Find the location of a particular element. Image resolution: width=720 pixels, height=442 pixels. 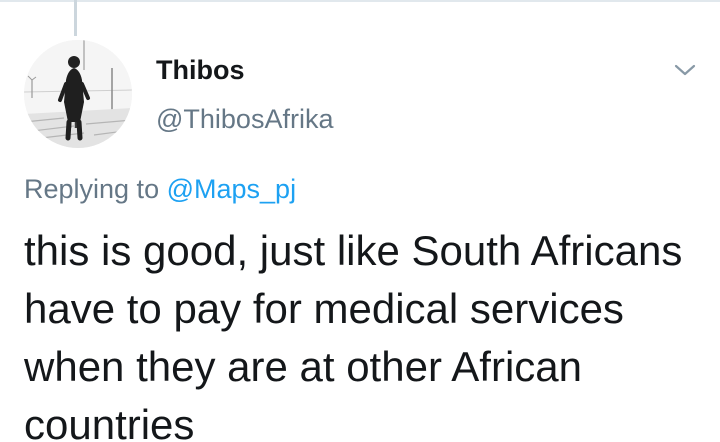

reply-mention-link: @Maps_pj is located at coordinates (231, 189).